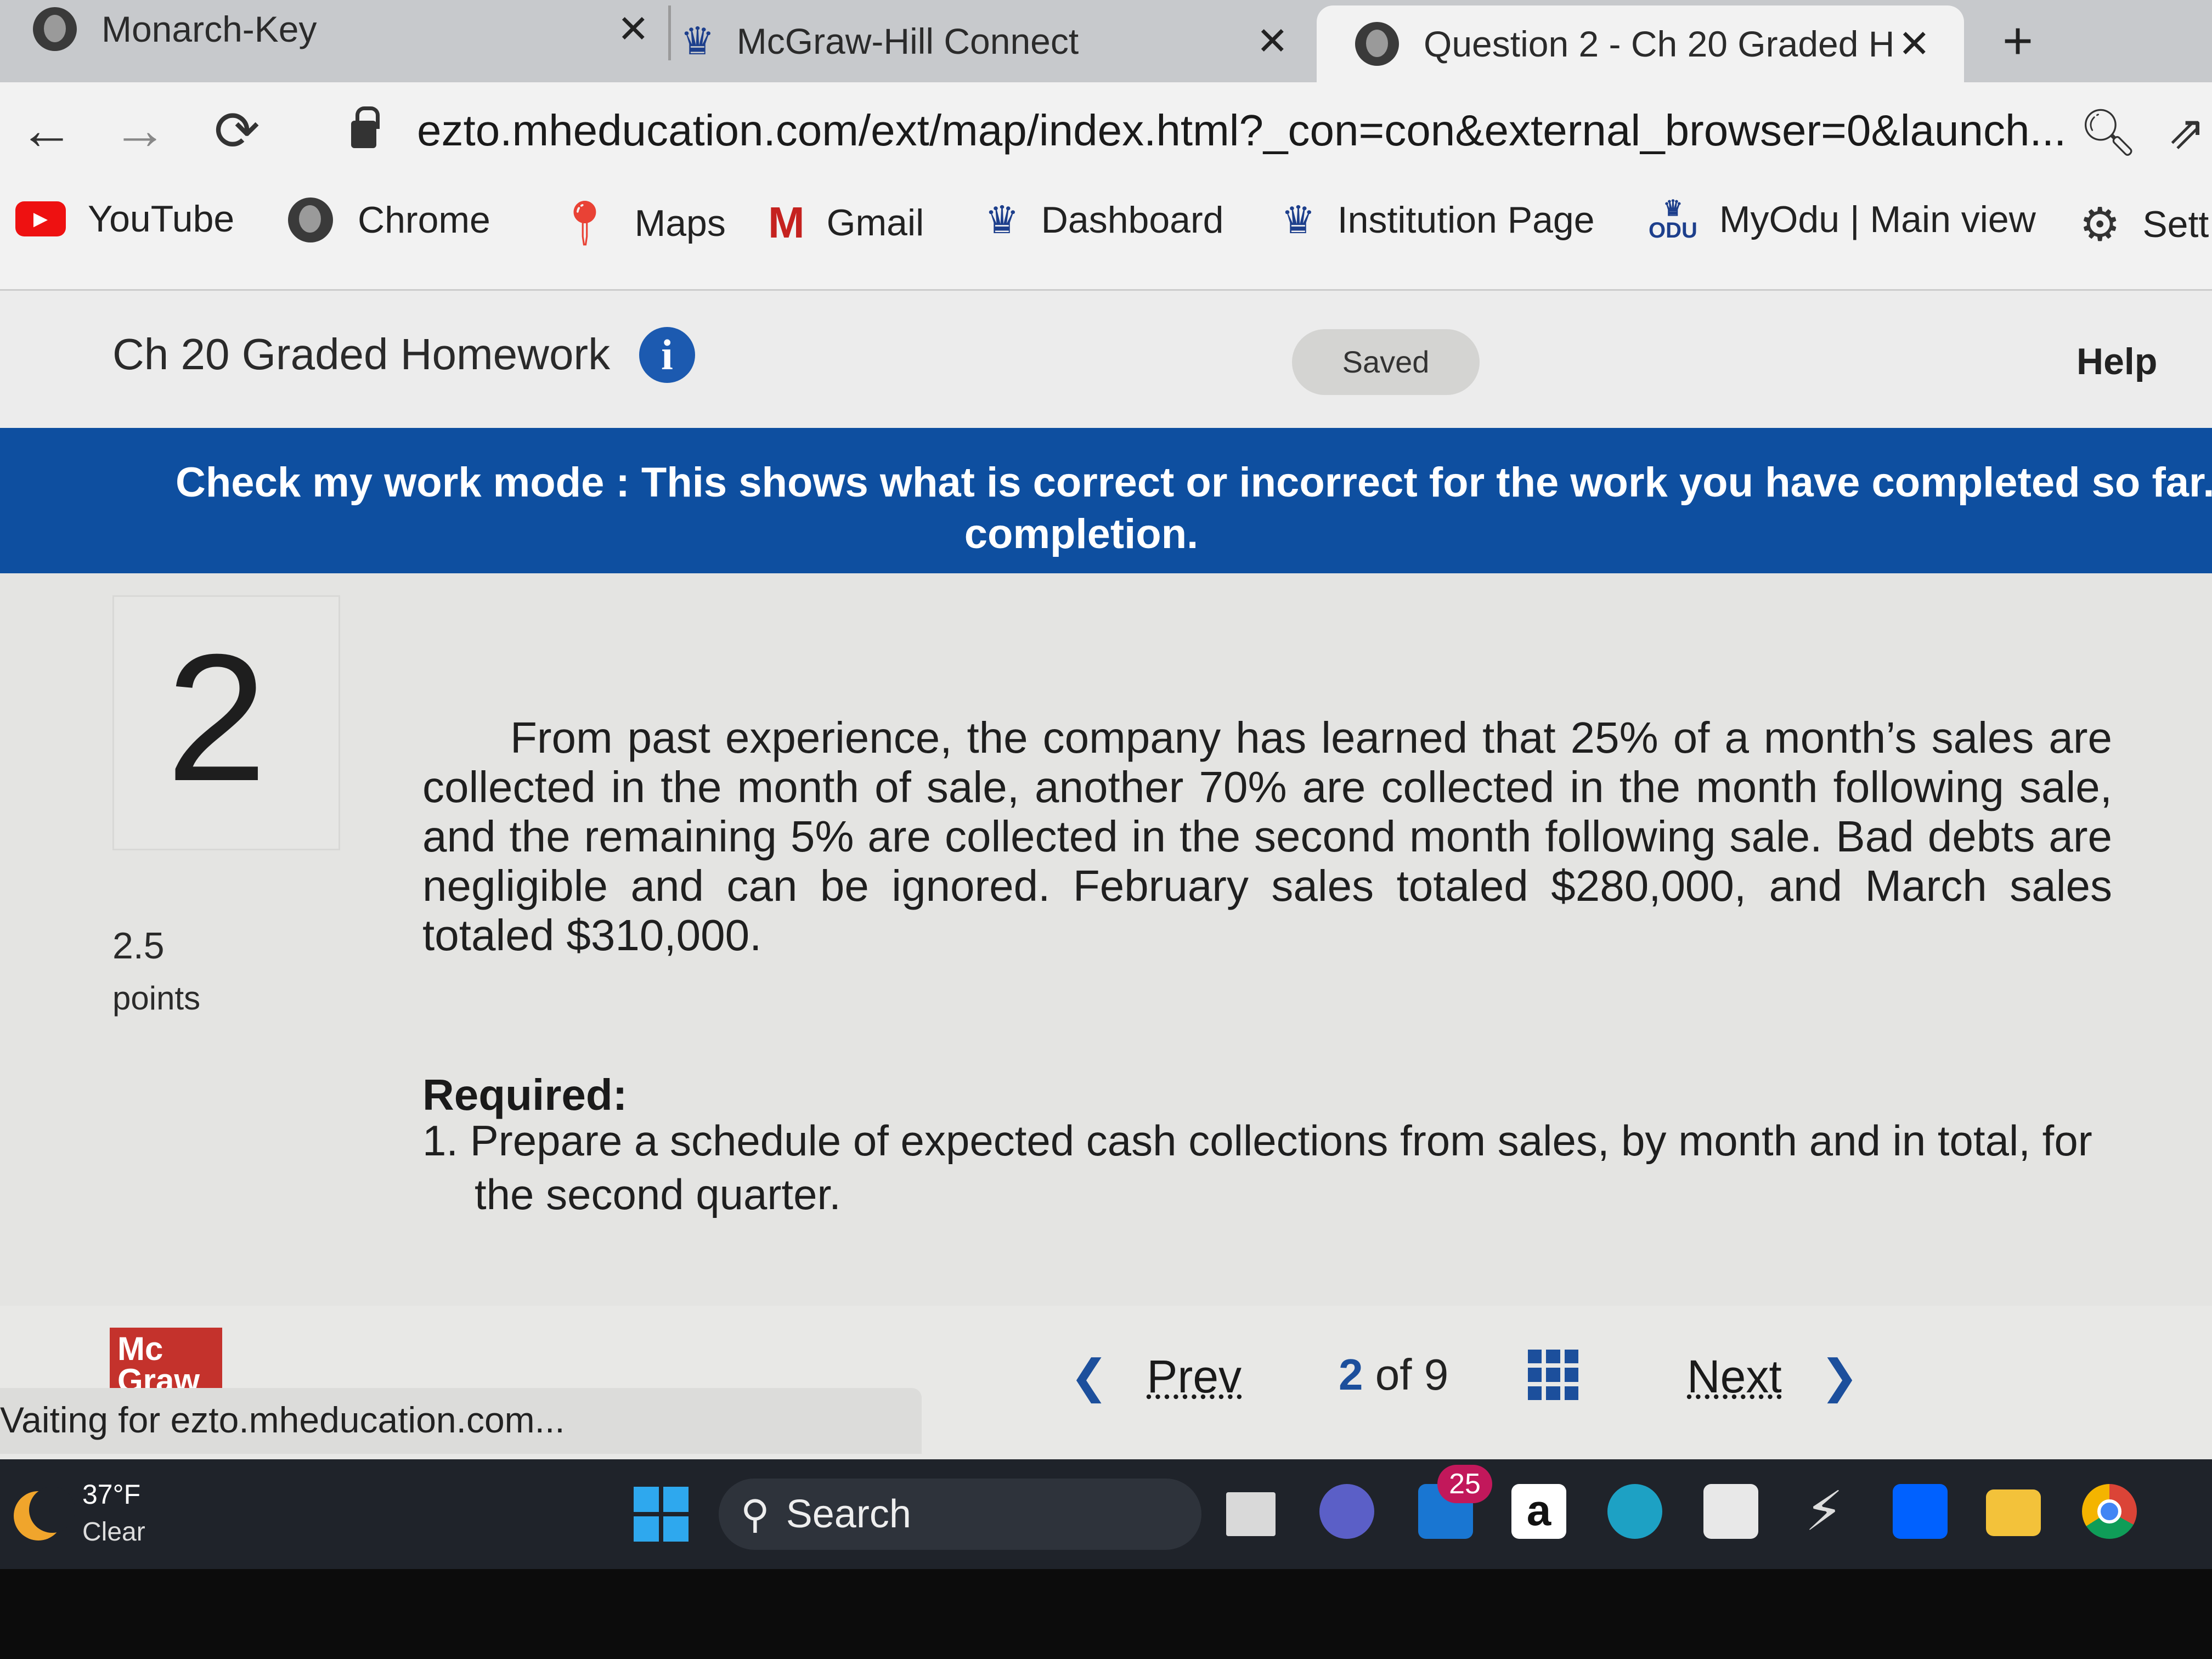  Describe the element at coordinates (2109, 1511) in the screenshot. I see `chrome-icon` at that location.